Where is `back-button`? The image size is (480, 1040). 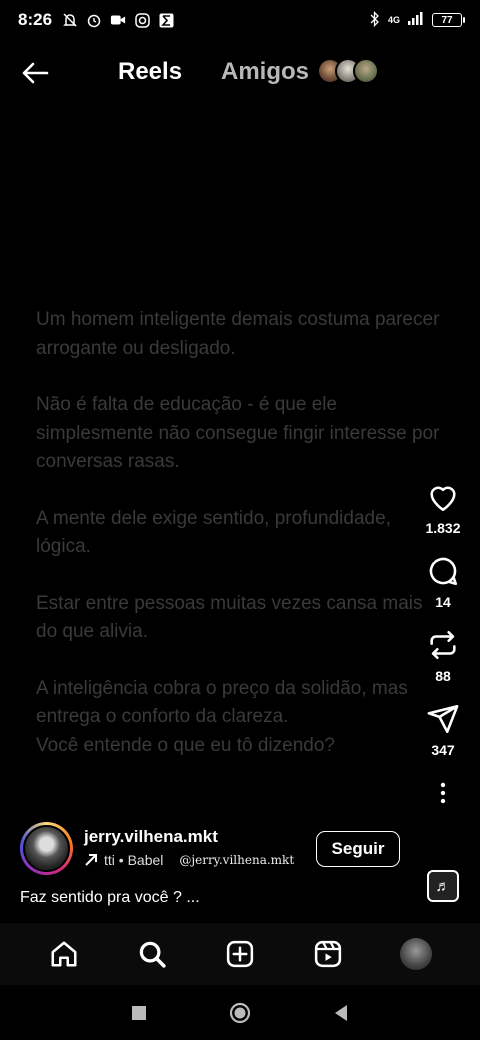 back-button is located at coordinates (35, 73).